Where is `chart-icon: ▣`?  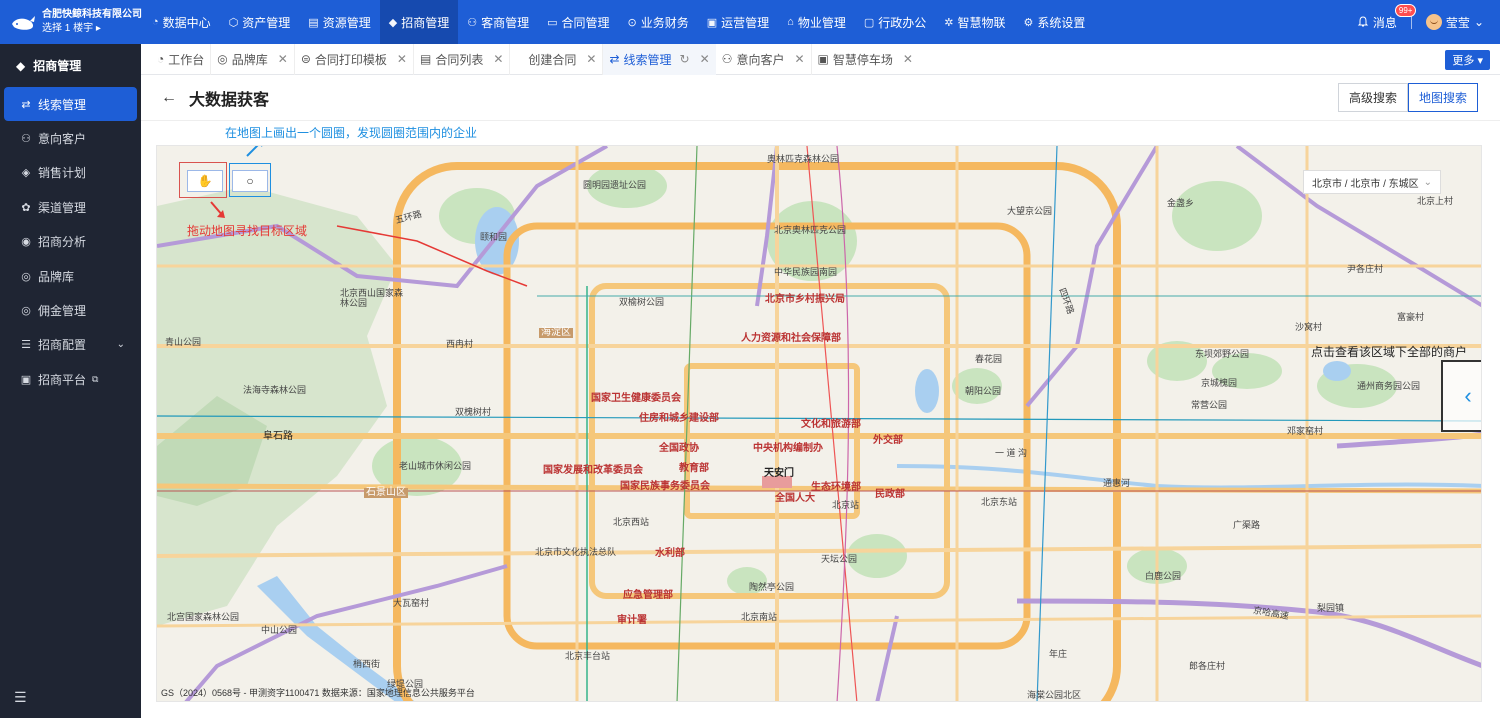
chart-icon: ▣ is located at coordinates (712, 22).